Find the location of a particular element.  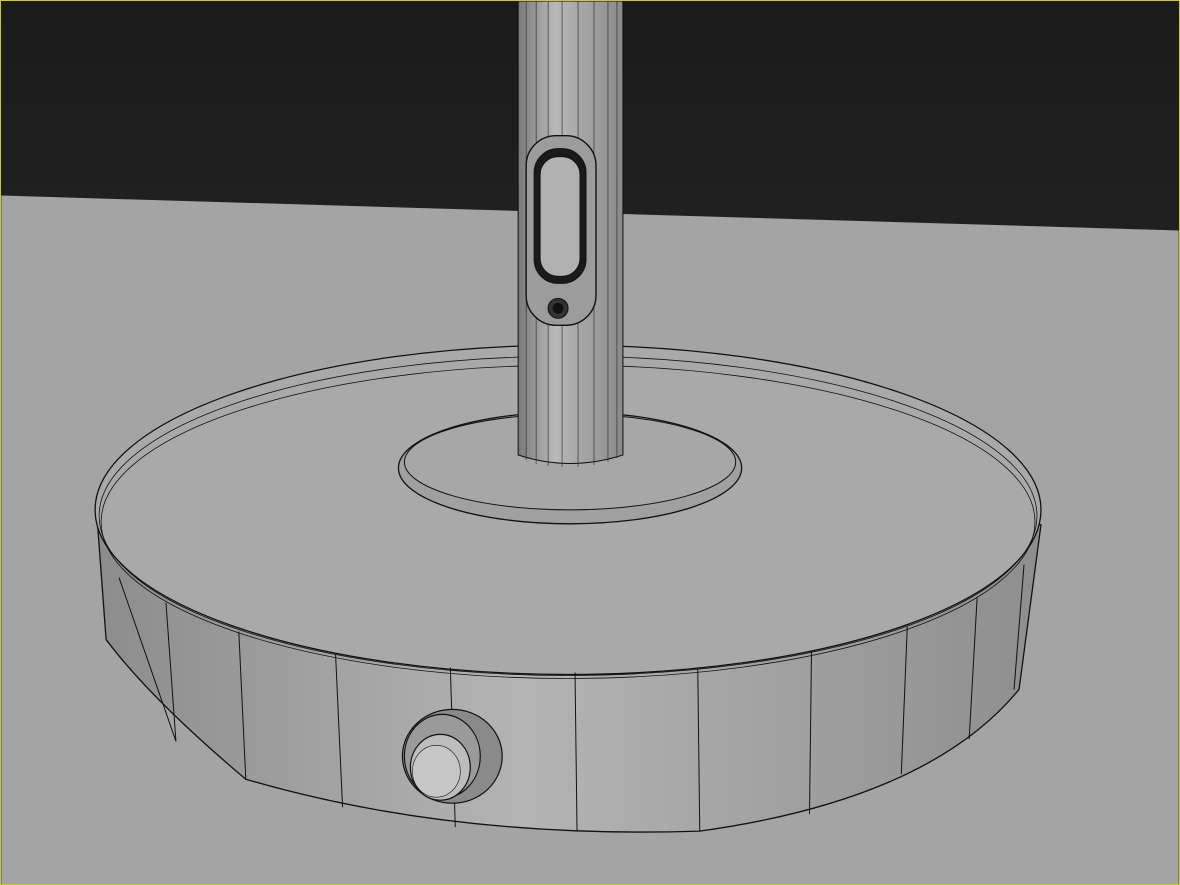

lamp-pole is located at coordinates (570, 234).